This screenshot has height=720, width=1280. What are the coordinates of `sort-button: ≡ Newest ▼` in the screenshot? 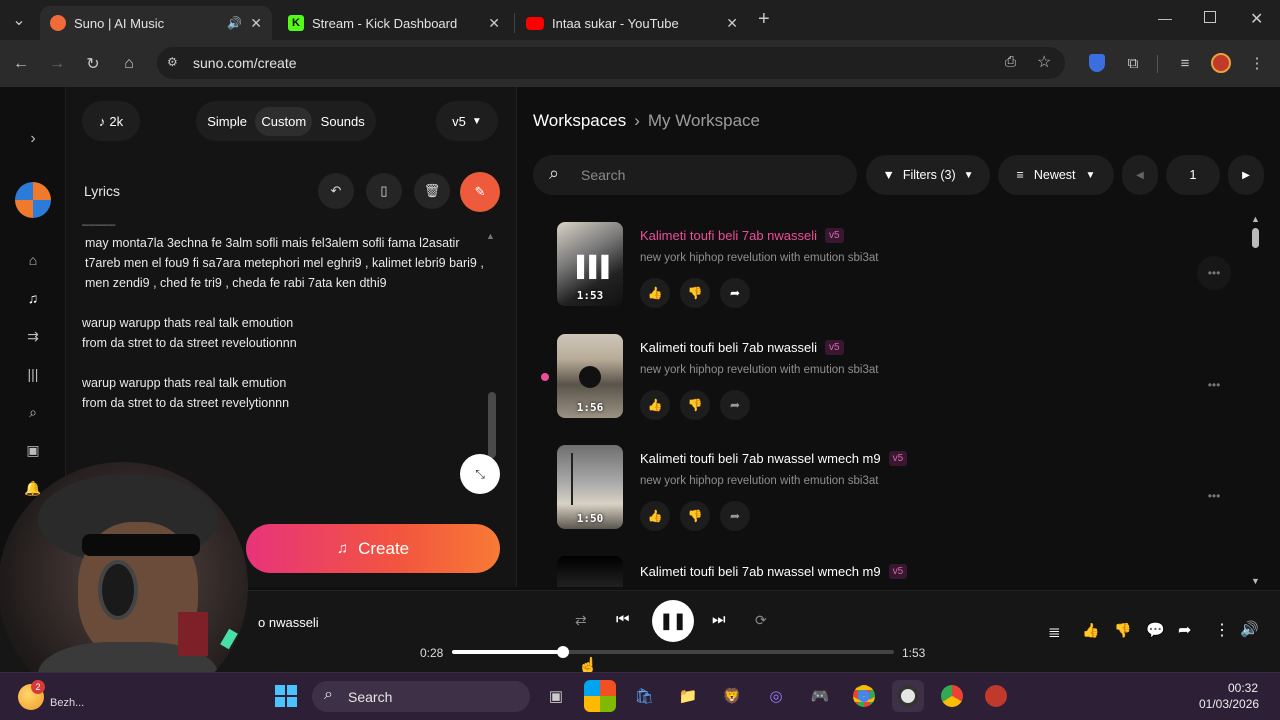 It's located at (1056, 175).